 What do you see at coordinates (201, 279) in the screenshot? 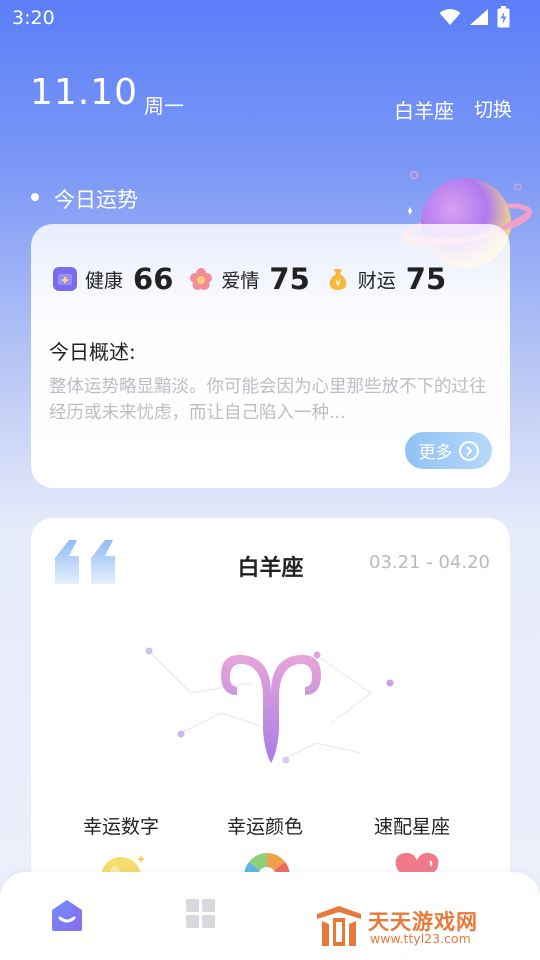
I see `flower-icon` at bounding box center [201, 279].